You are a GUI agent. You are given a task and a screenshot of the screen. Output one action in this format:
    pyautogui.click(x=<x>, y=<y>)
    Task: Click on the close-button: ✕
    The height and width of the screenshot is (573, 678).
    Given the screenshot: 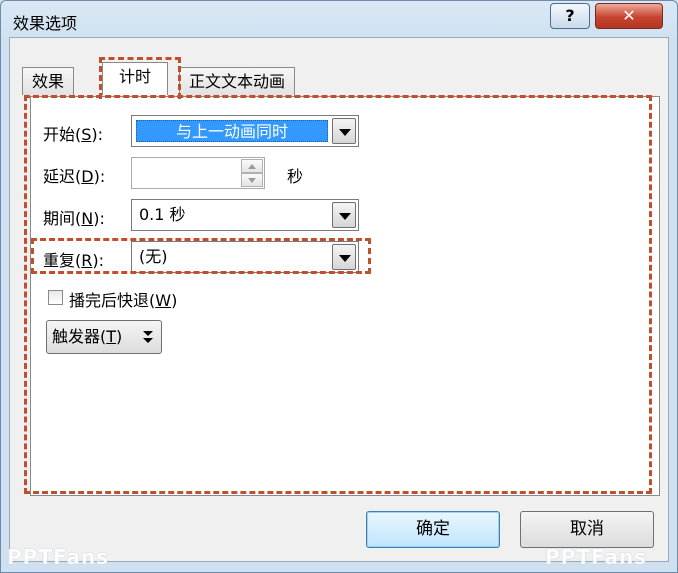 What is the action you would take?
    pyautogui.click(x=629, y=16)
    